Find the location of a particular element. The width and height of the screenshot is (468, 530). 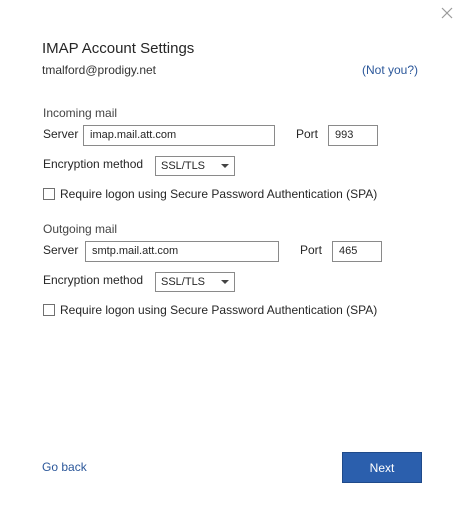

incoming-spa-checkbox is located at coordinates (49, 194).